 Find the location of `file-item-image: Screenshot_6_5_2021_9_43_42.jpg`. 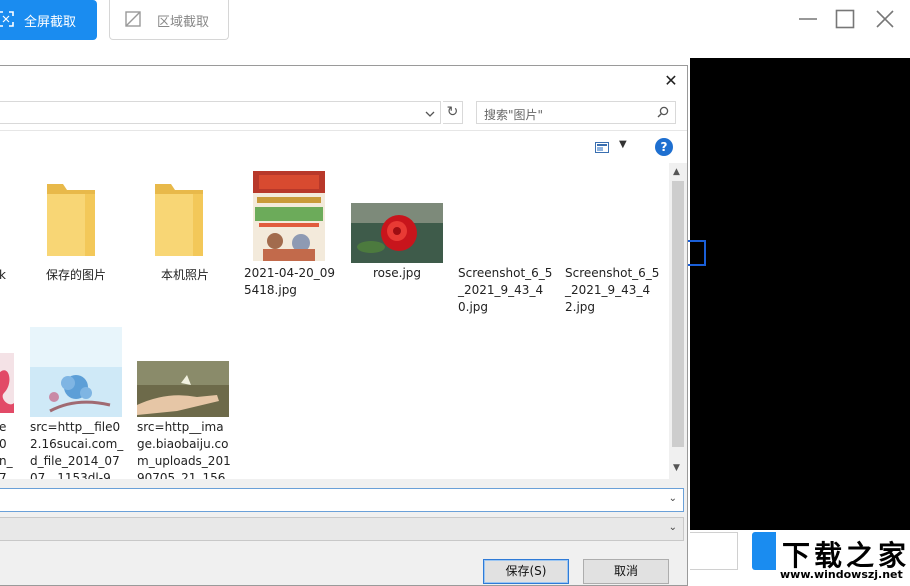

file-item-image: Screenshot_6_5_2021_9_43_42.jpg is located at coordinates (613, 293).